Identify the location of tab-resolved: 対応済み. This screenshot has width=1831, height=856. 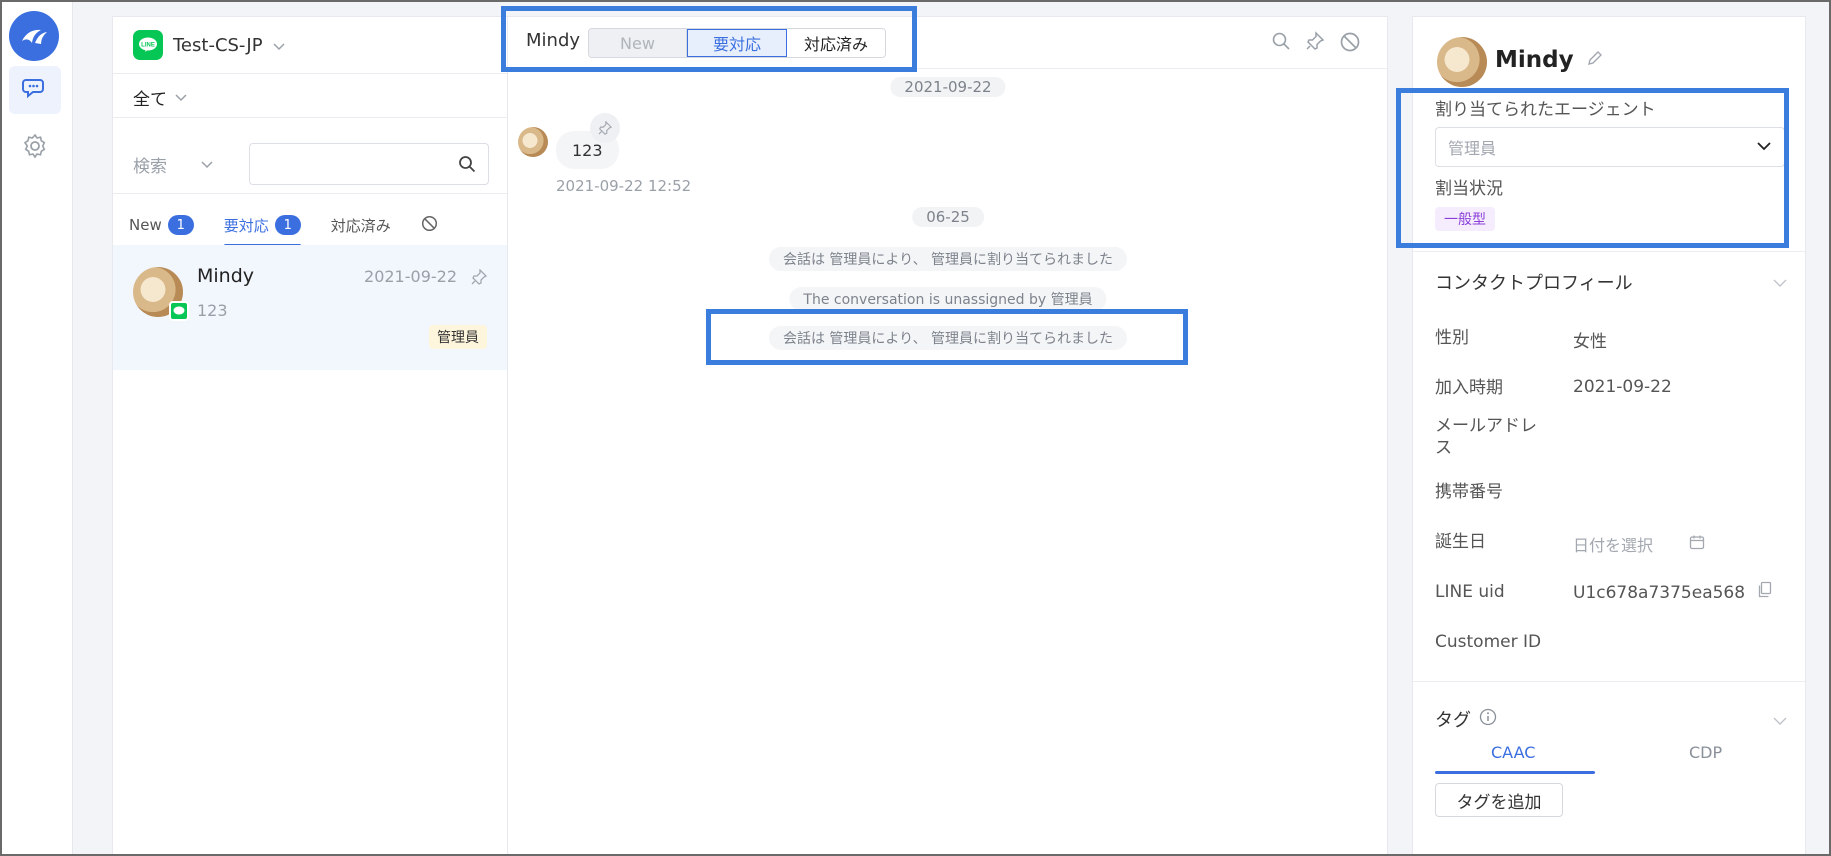
(361, 225).